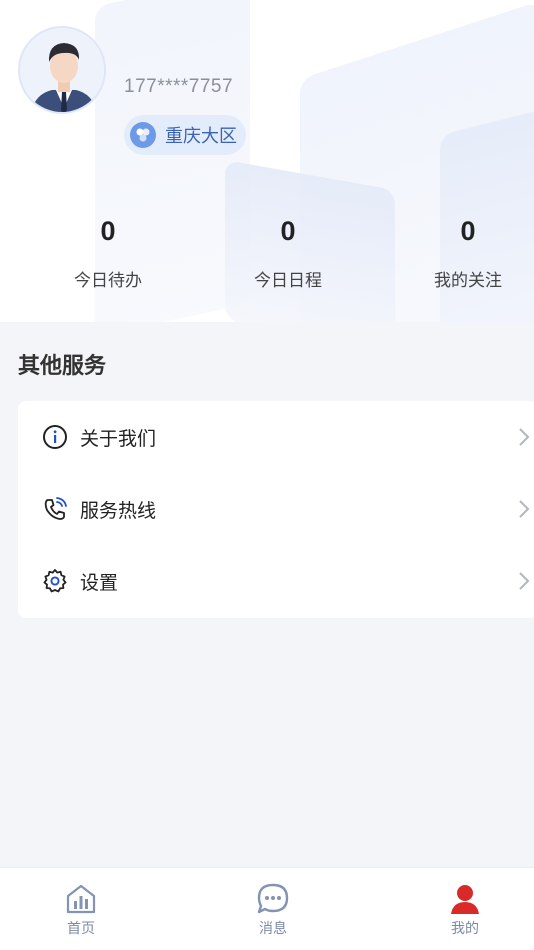 Image resolution: width=534 pixels, height=950 pixels. What do you see at coordinates (108, 281) in the screenshot?
I see `stat-label: 今日待办` at bounding box center [108, 281].